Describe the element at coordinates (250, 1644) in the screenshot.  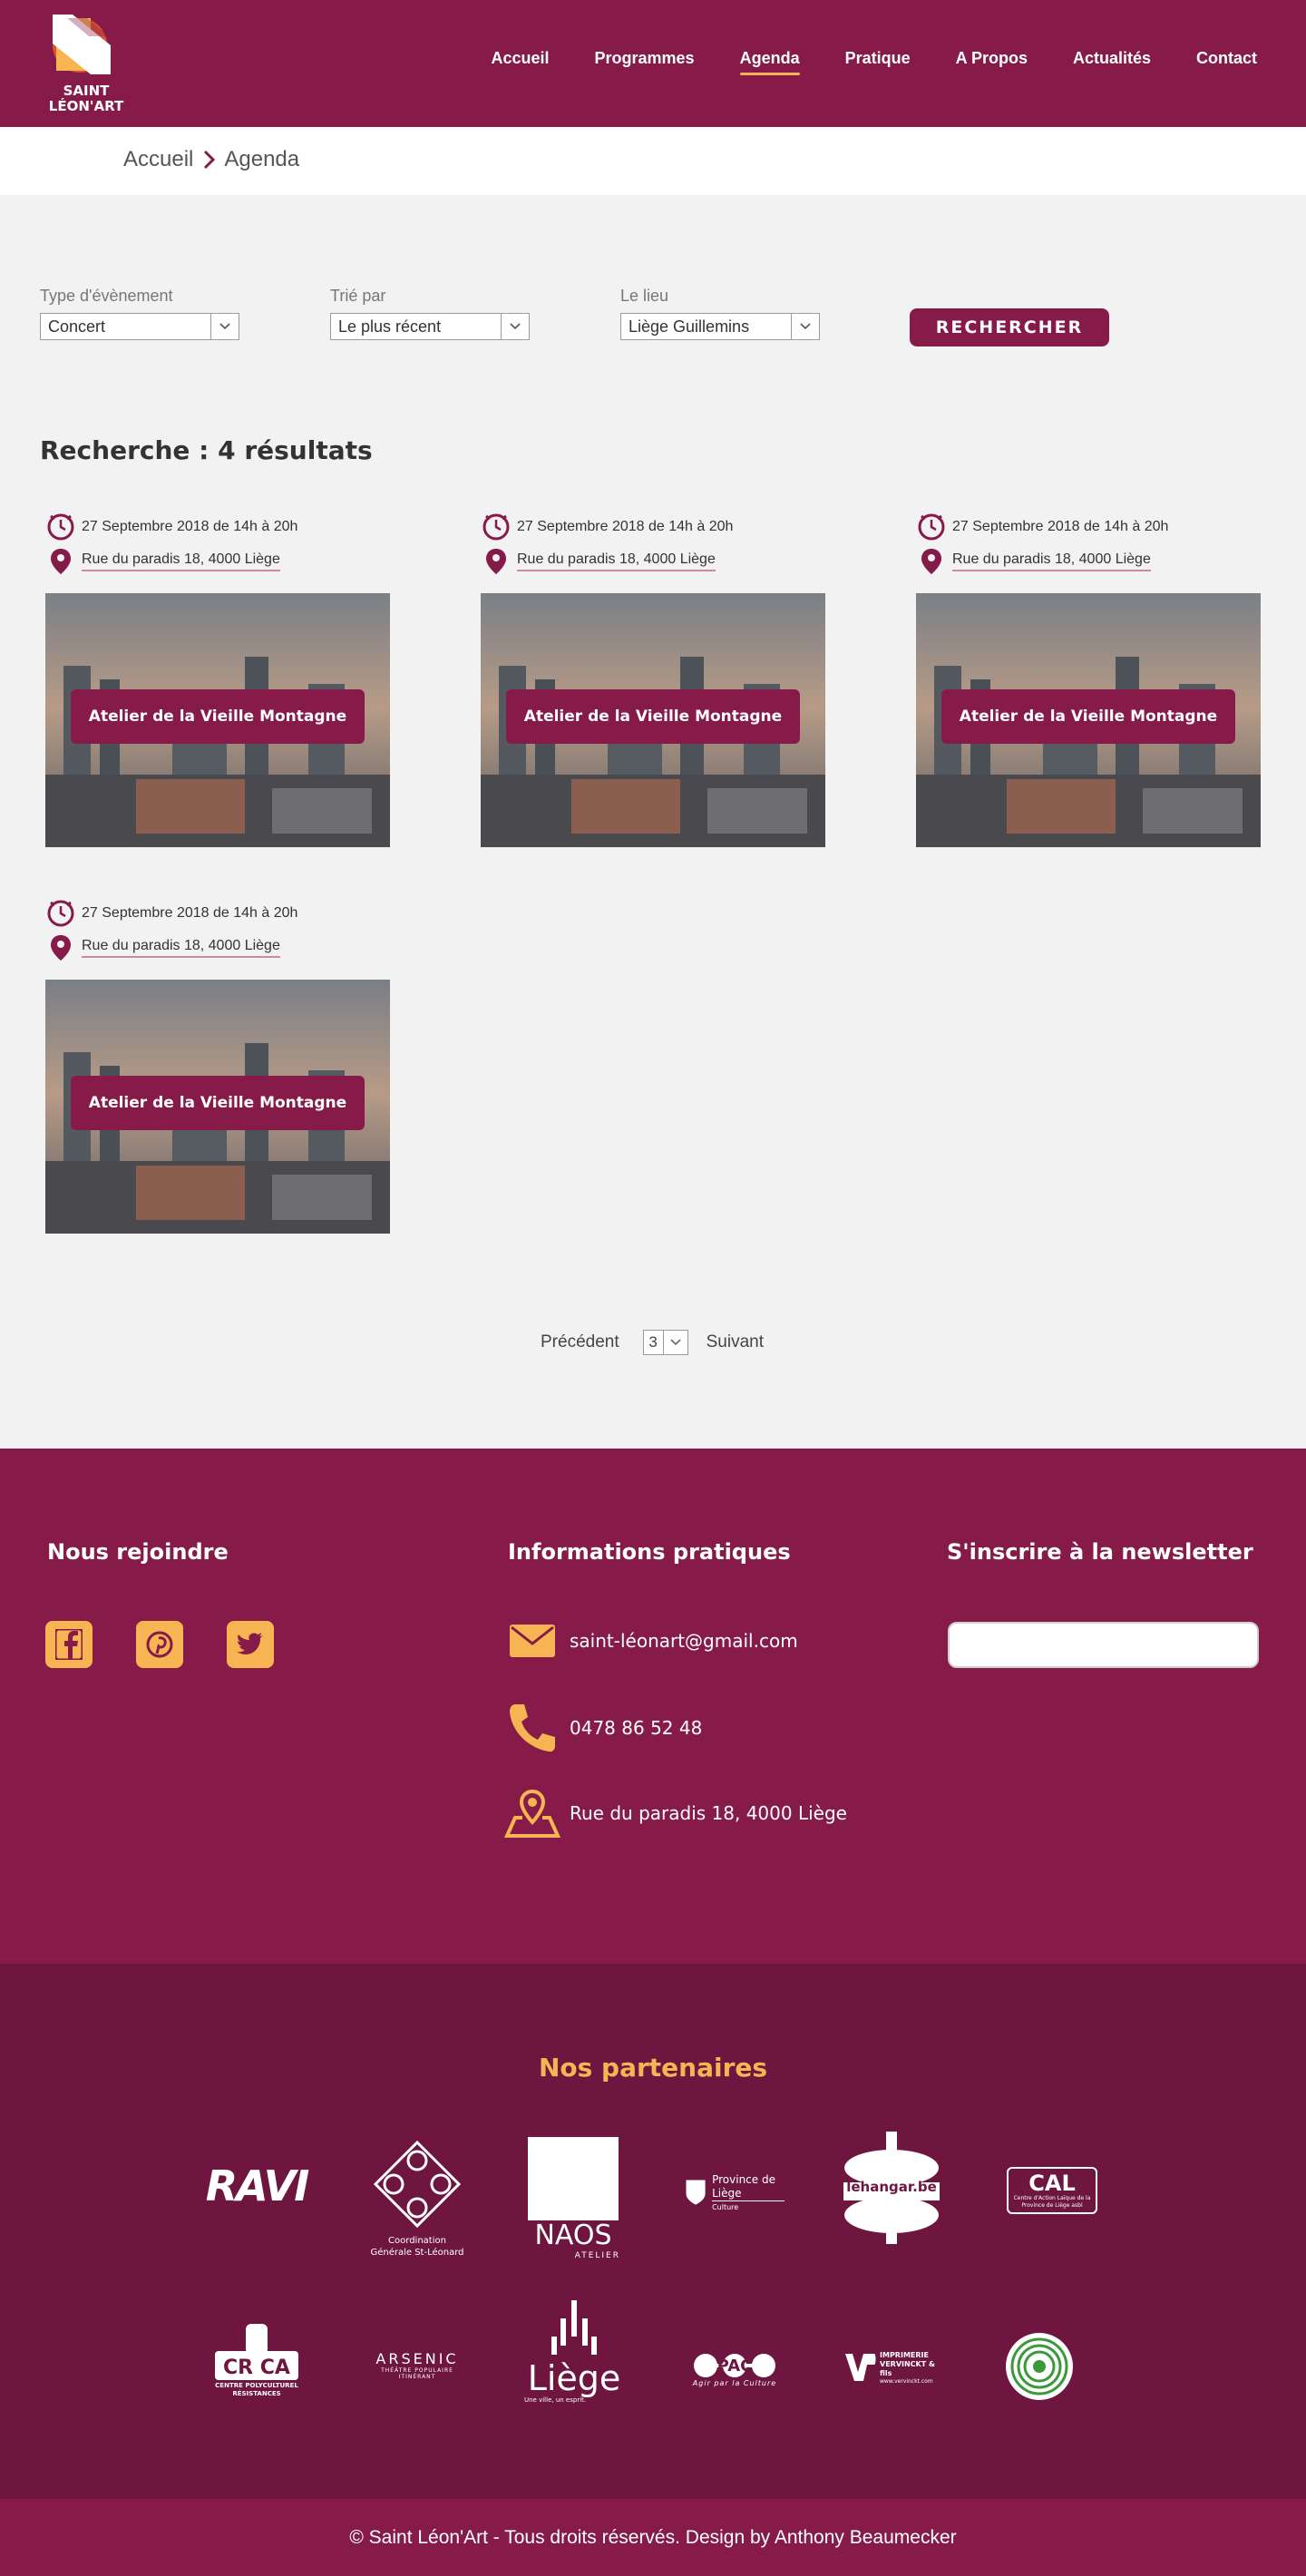
I see `twitter-icon` at that location.